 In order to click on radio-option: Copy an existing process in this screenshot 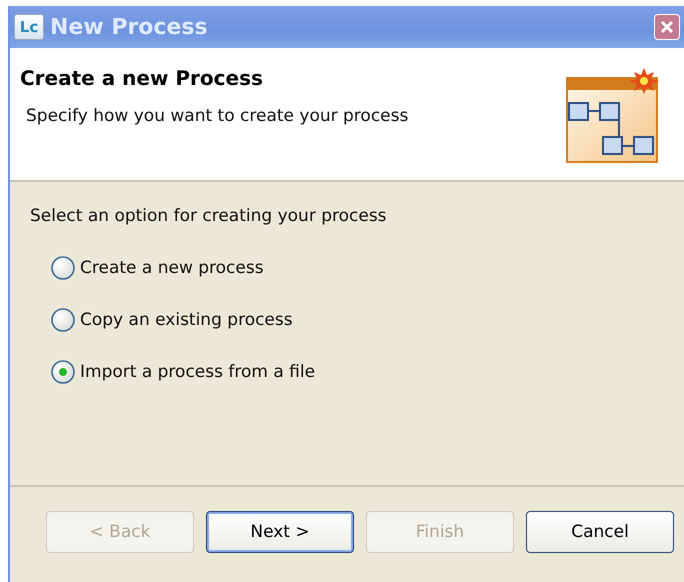, I will do `click(171, 320)`.